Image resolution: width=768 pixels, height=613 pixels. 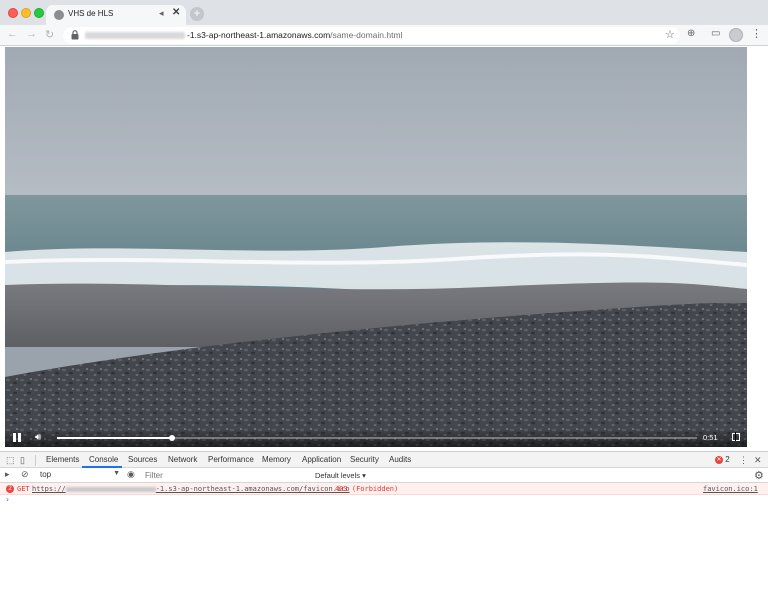 I want to click on tab-audits: Audits, so click(x=400, y=459).